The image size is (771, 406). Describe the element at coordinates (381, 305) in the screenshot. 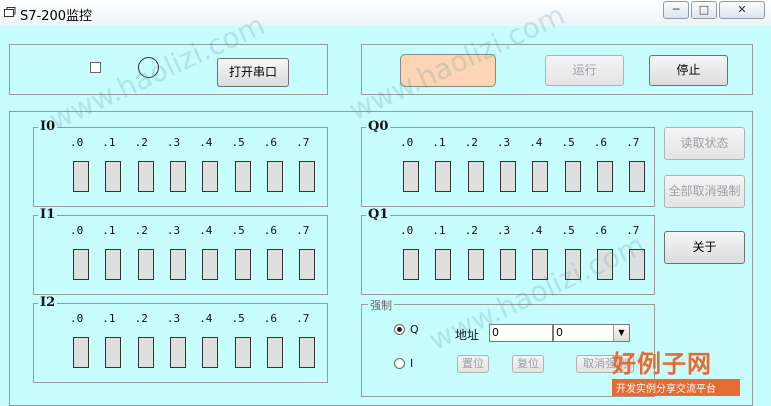

I see `force-title: 强制` at that location.